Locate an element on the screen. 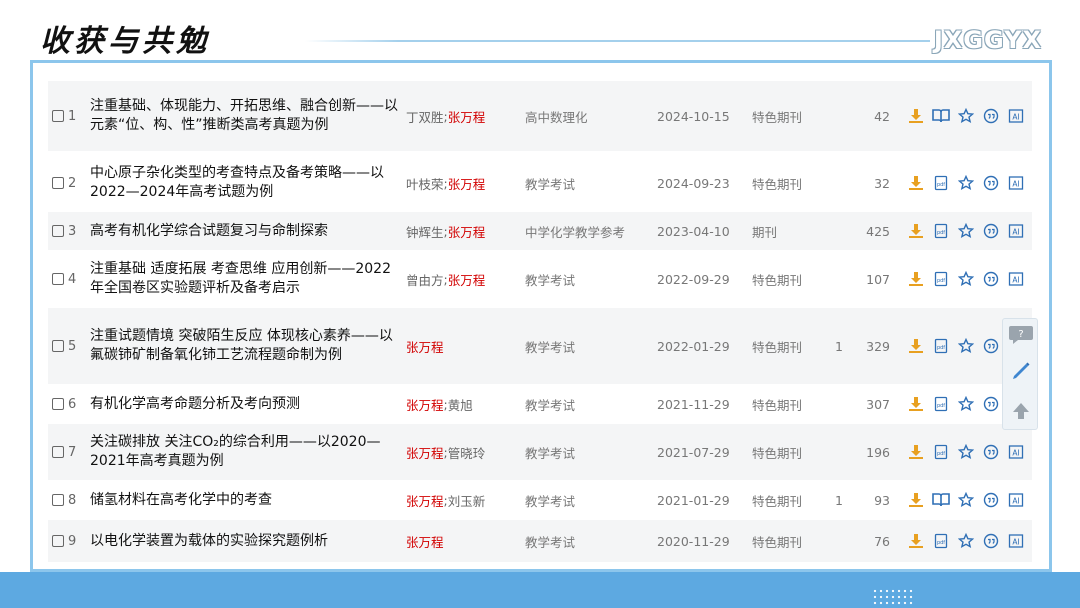  author-link: 管晓玲 is located at coordinates (467, 452).